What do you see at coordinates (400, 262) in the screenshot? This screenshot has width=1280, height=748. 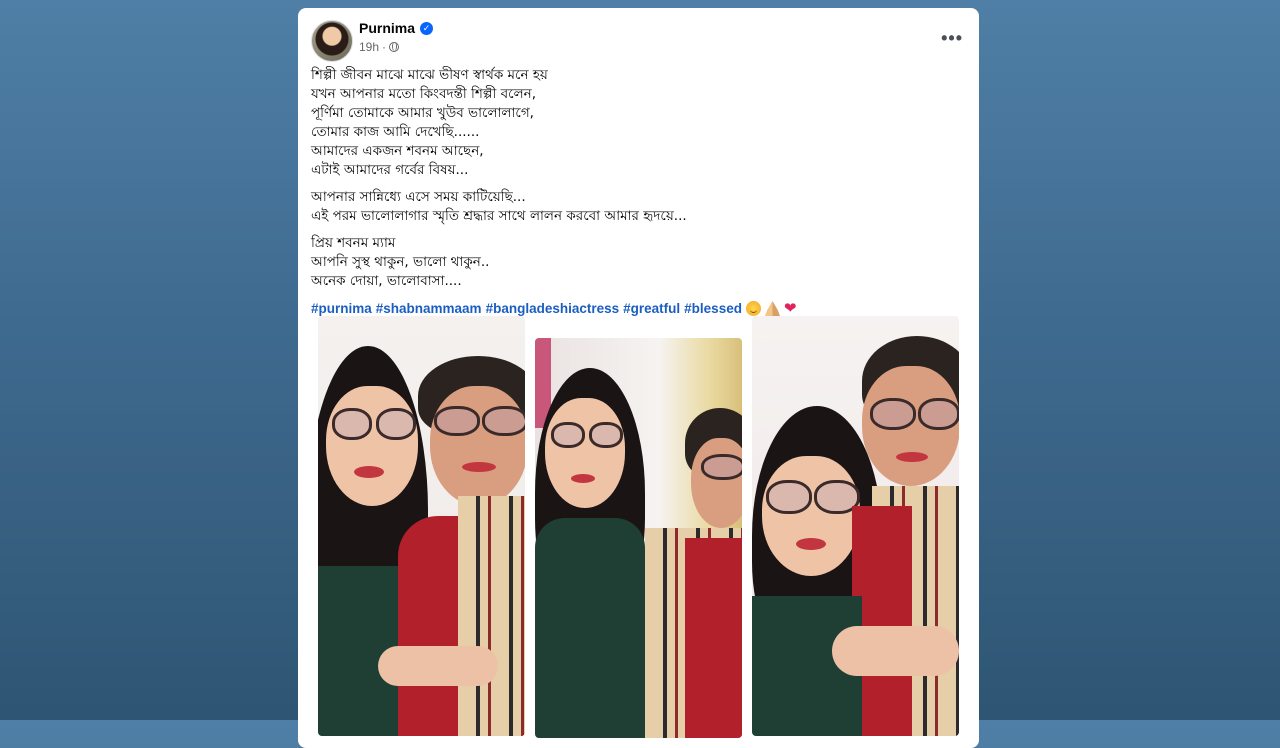 I see `text-line: আপনি সুস্থ থাকুন, ভালো থাকুন..` at bounding box center [400, 262].